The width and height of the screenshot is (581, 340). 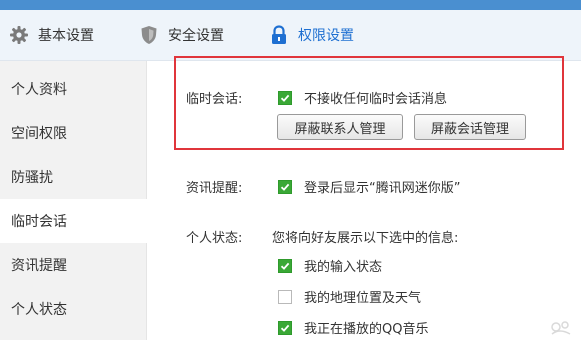 What do you see at coordinates (196, 36) in the screenshot?
I see `tab-security-settings-label: 安全设置` at bounding box center [196, 36].